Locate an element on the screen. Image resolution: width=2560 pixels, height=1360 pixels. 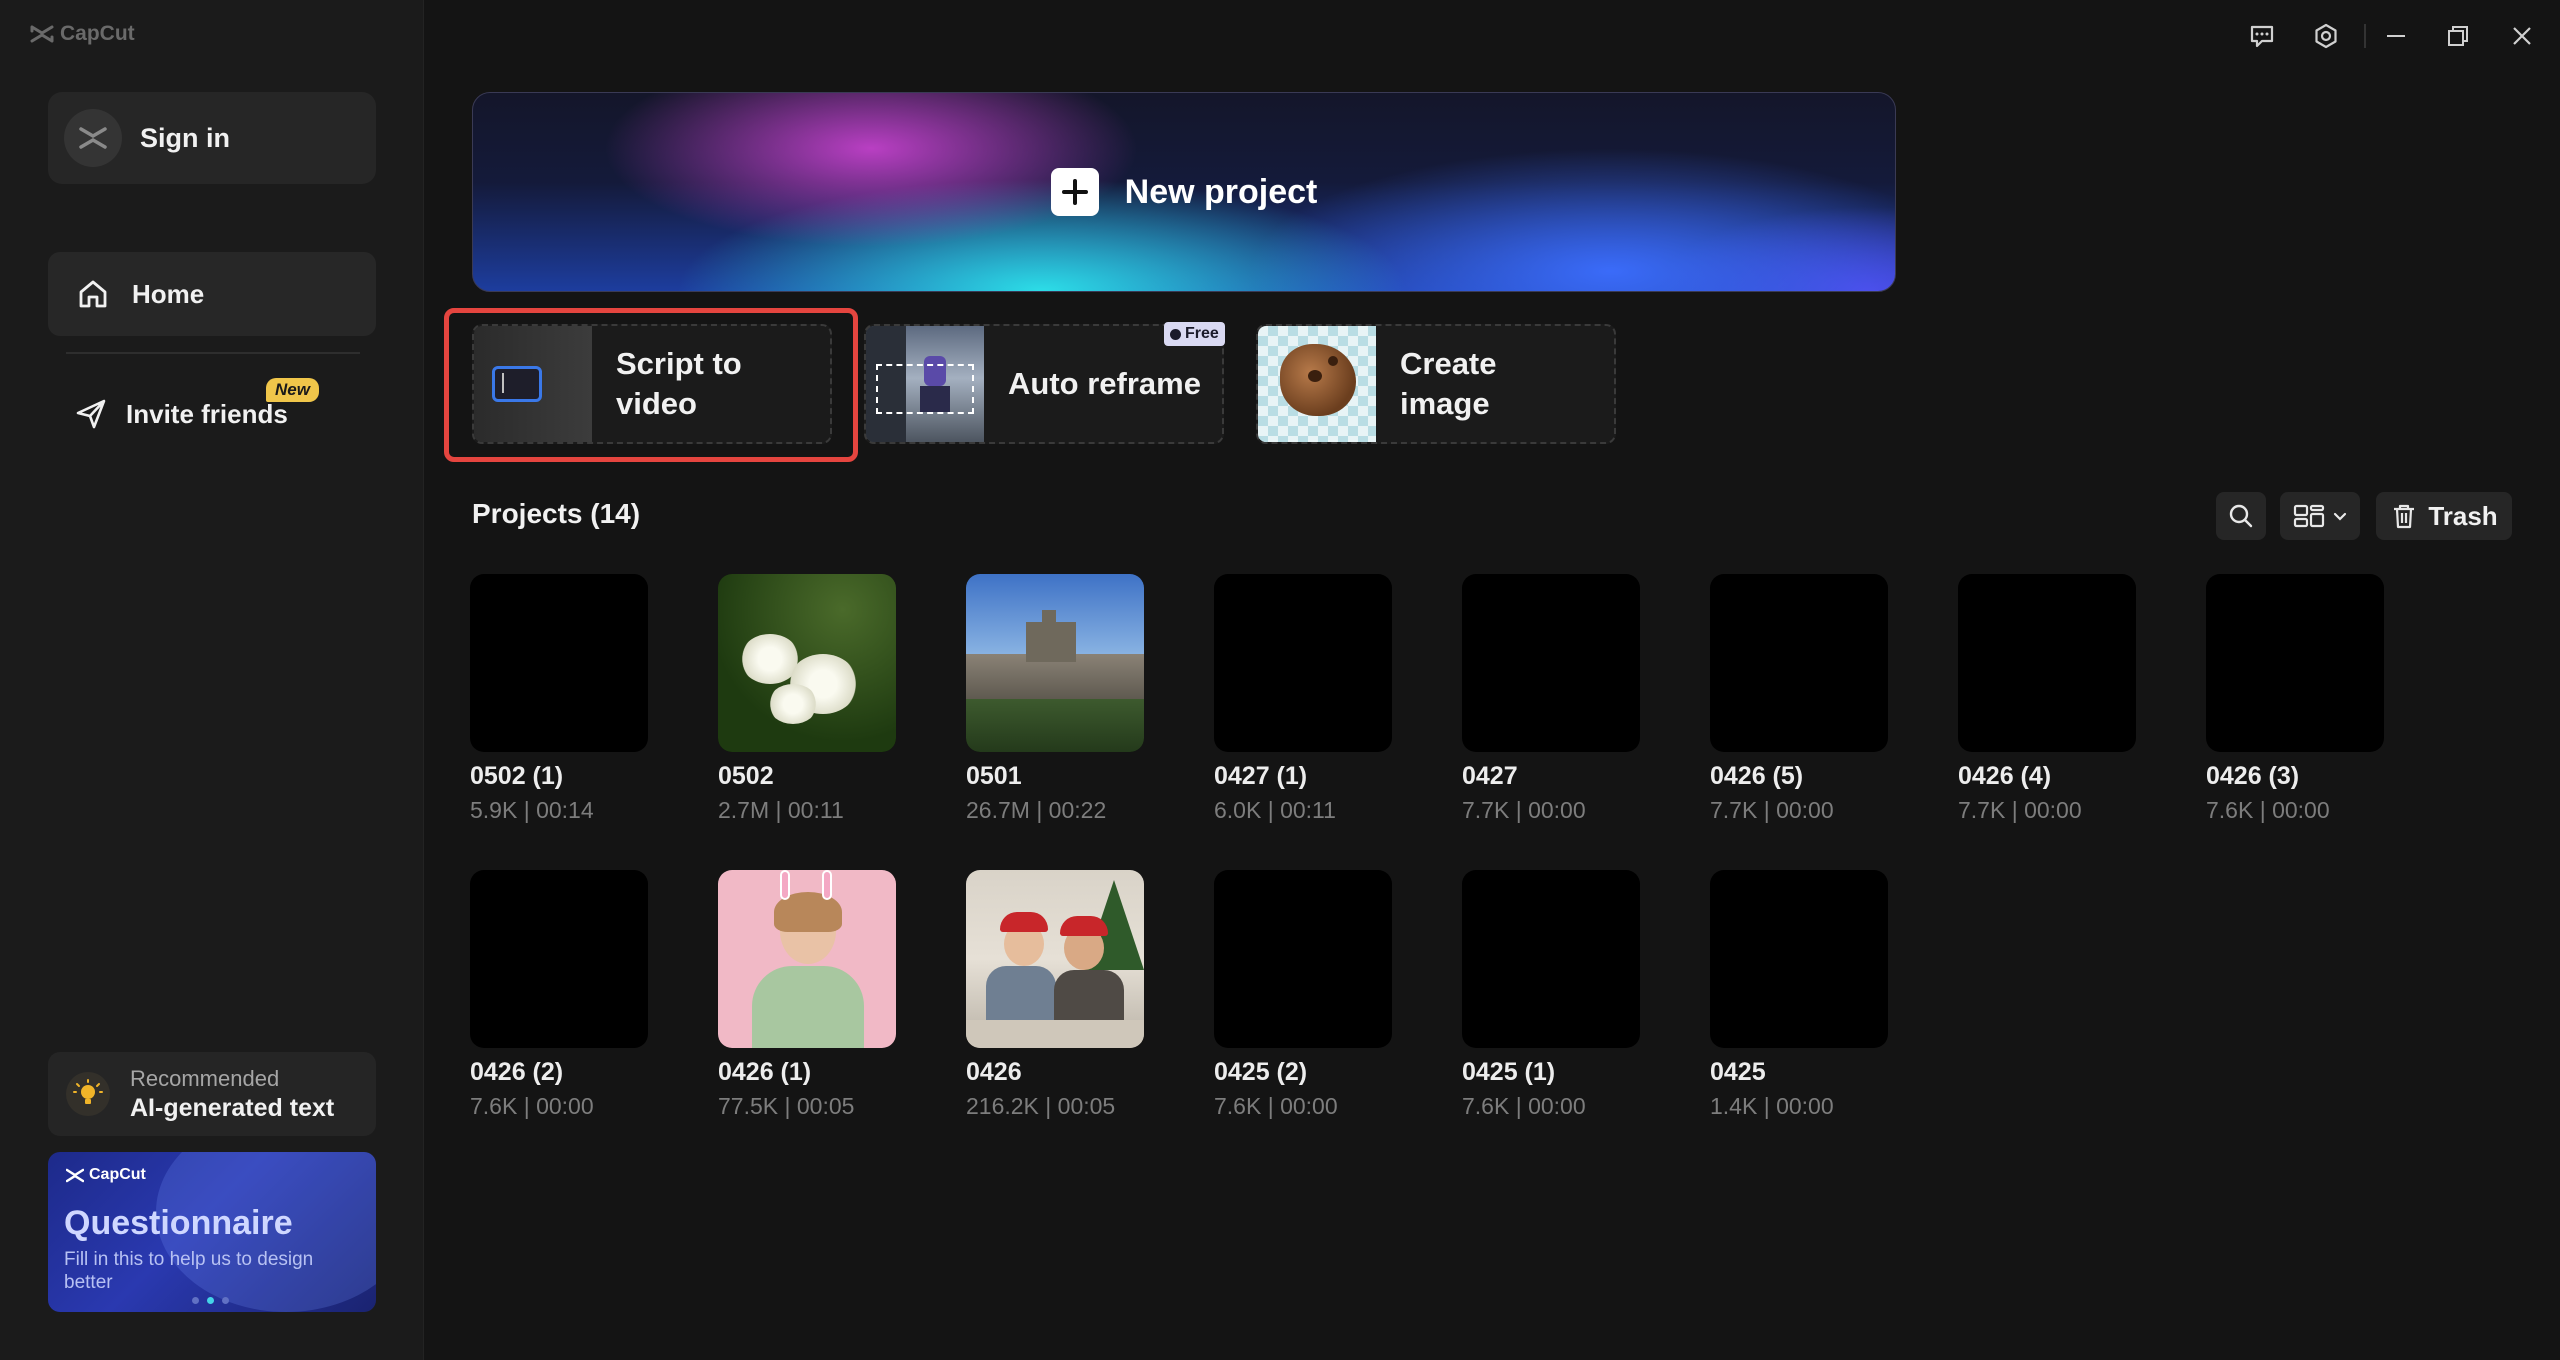
feedback-button is located at coordinates (2262, 36).